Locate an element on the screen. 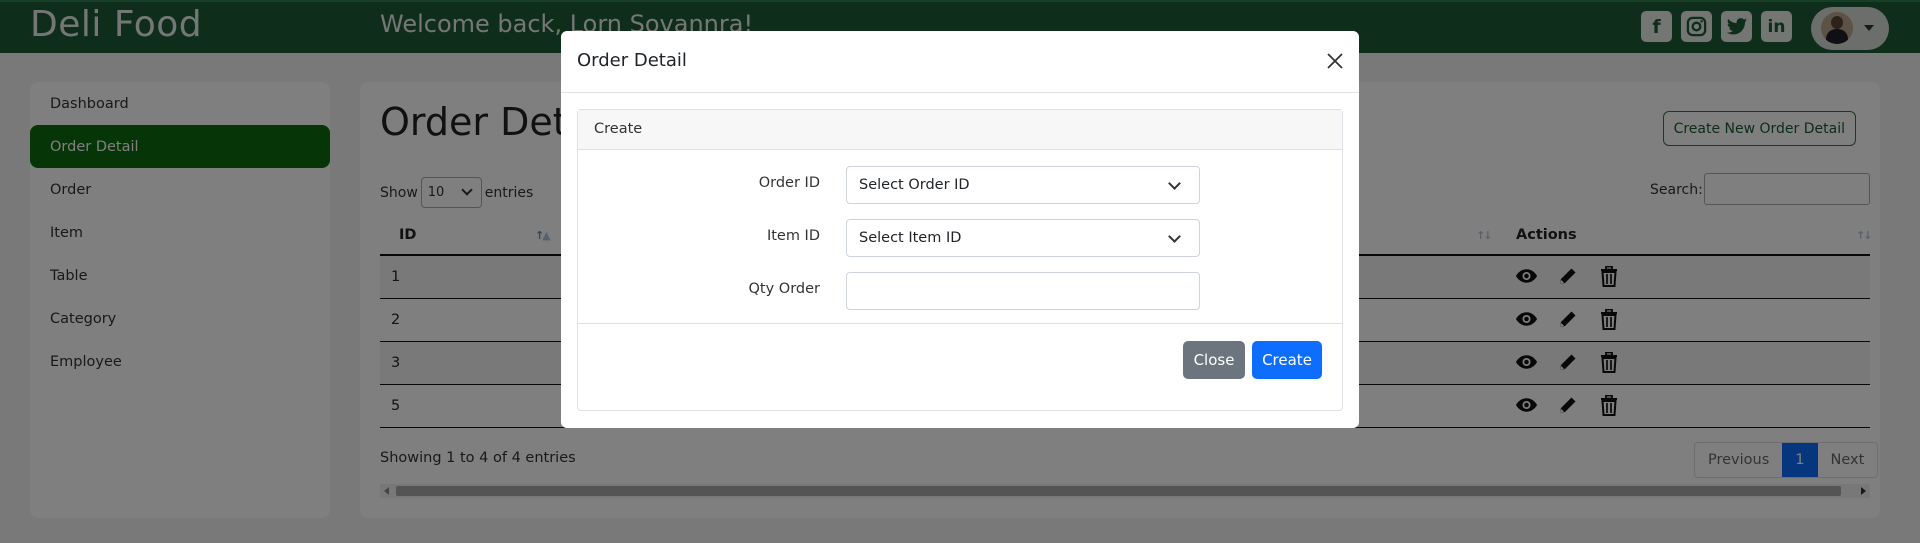  item-id-label: Item ID is located at coordinates (793, 236).